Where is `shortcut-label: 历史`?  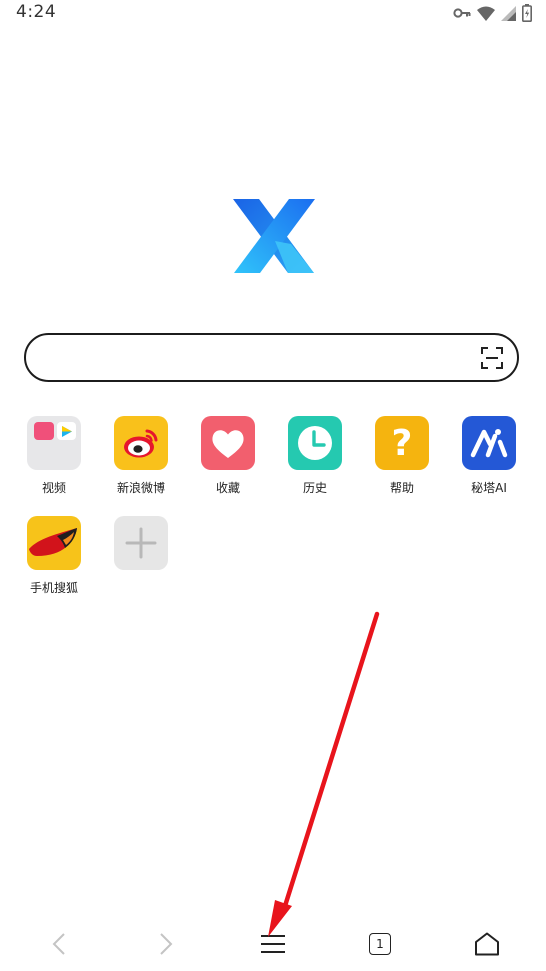 shortcut-label: 历史 is located at coordinates (314, 488).